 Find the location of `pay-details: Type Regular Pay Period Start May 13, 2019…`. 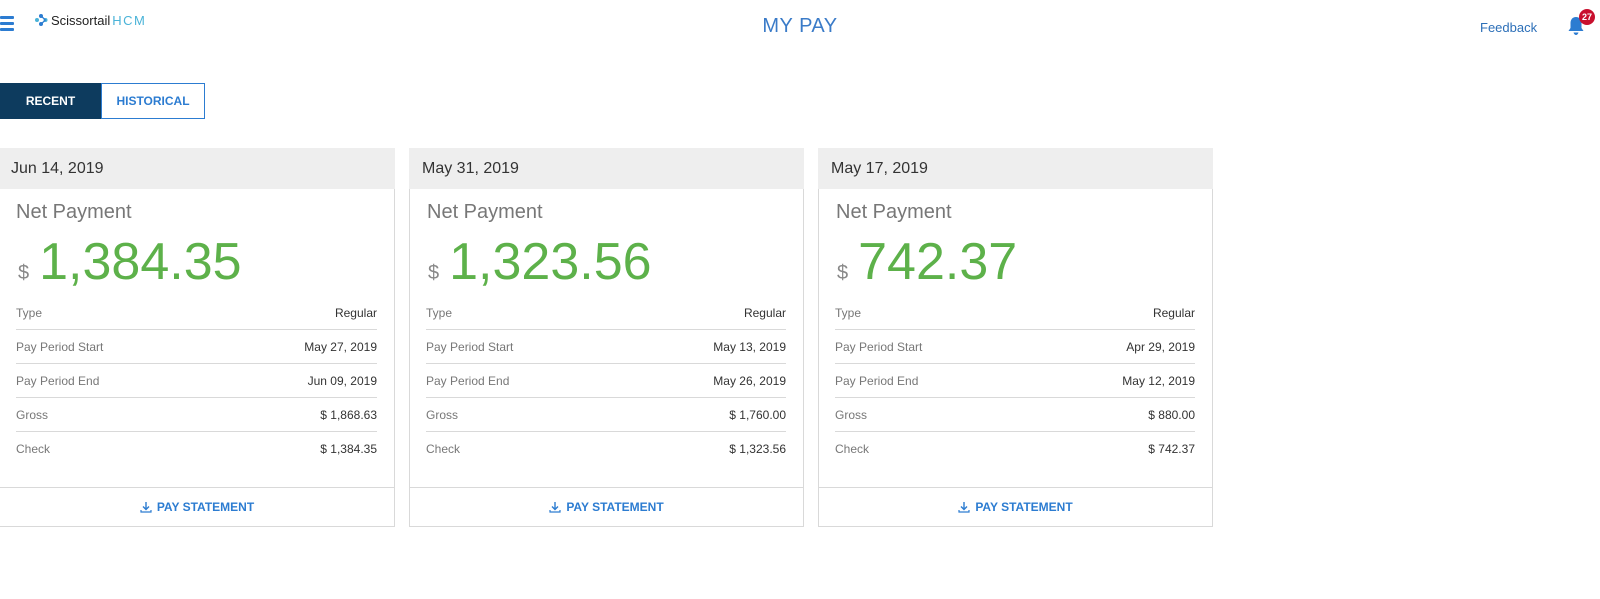

pay-details: Type Regular Pay Period Start May 13, 2019… is located at coordinates (606, 380).